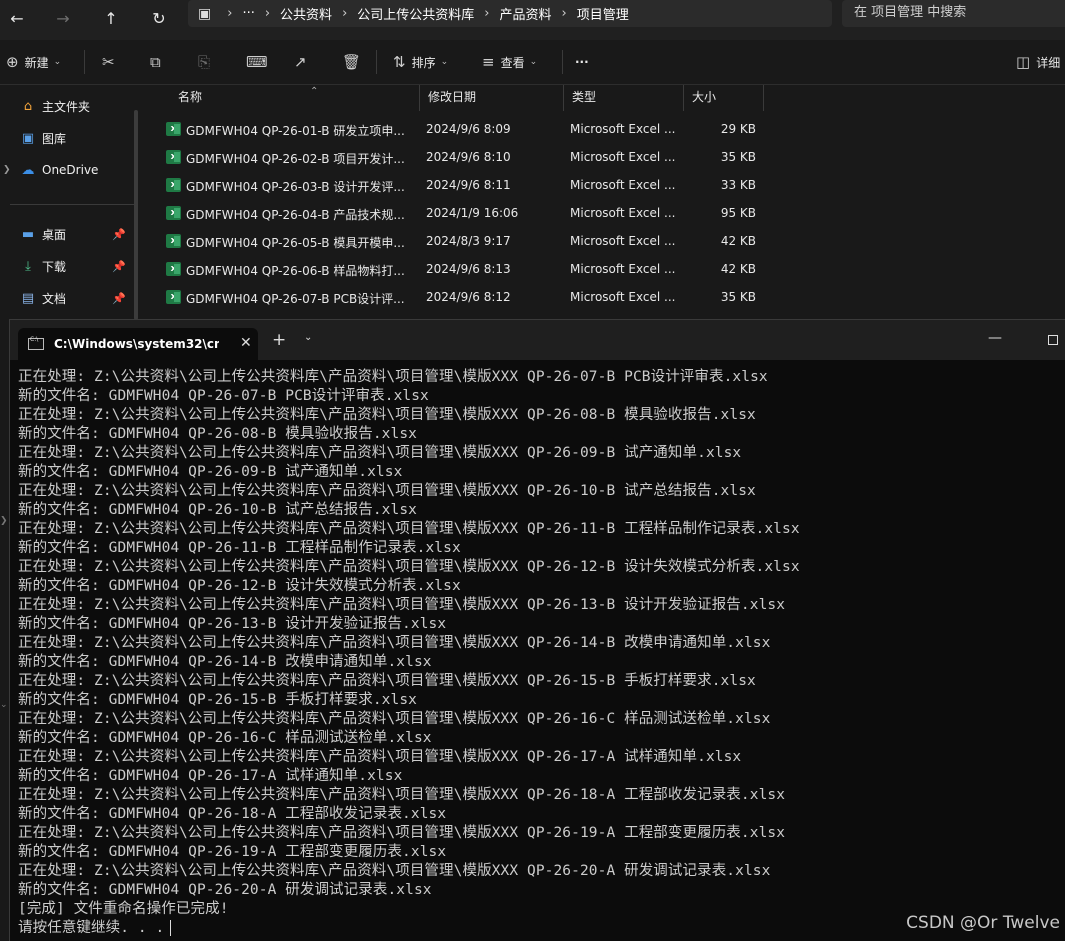  I want to click on breadcrumb-segment: 公共资料, so click(306, 13).